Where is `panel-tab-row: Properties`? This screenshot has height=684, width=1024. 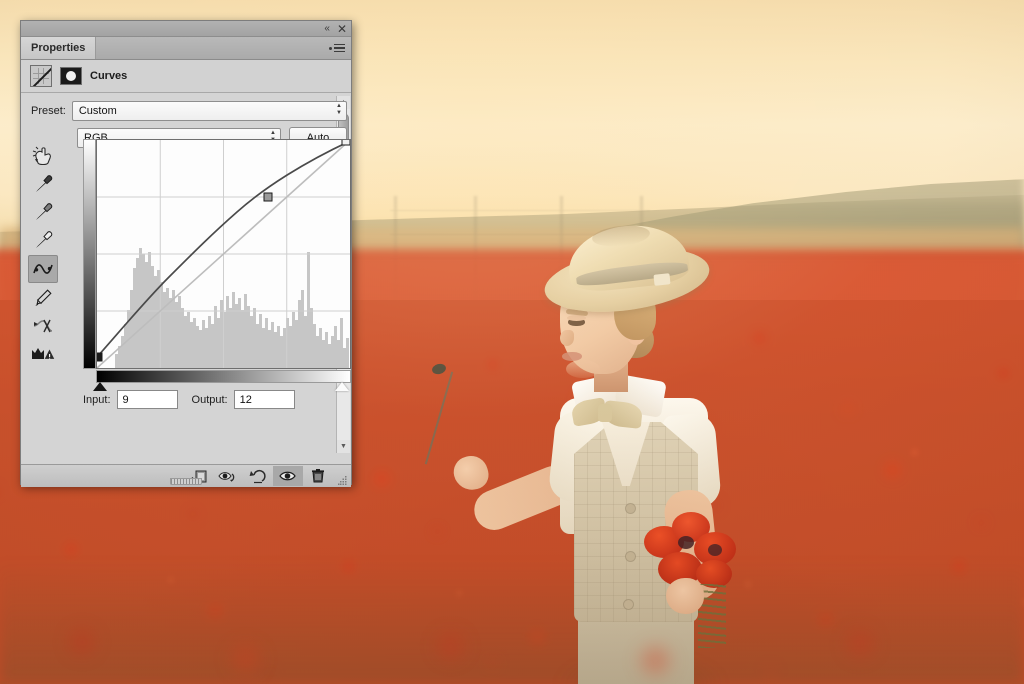
panel-tab-row: Properties is located at coordinates (186, 48).